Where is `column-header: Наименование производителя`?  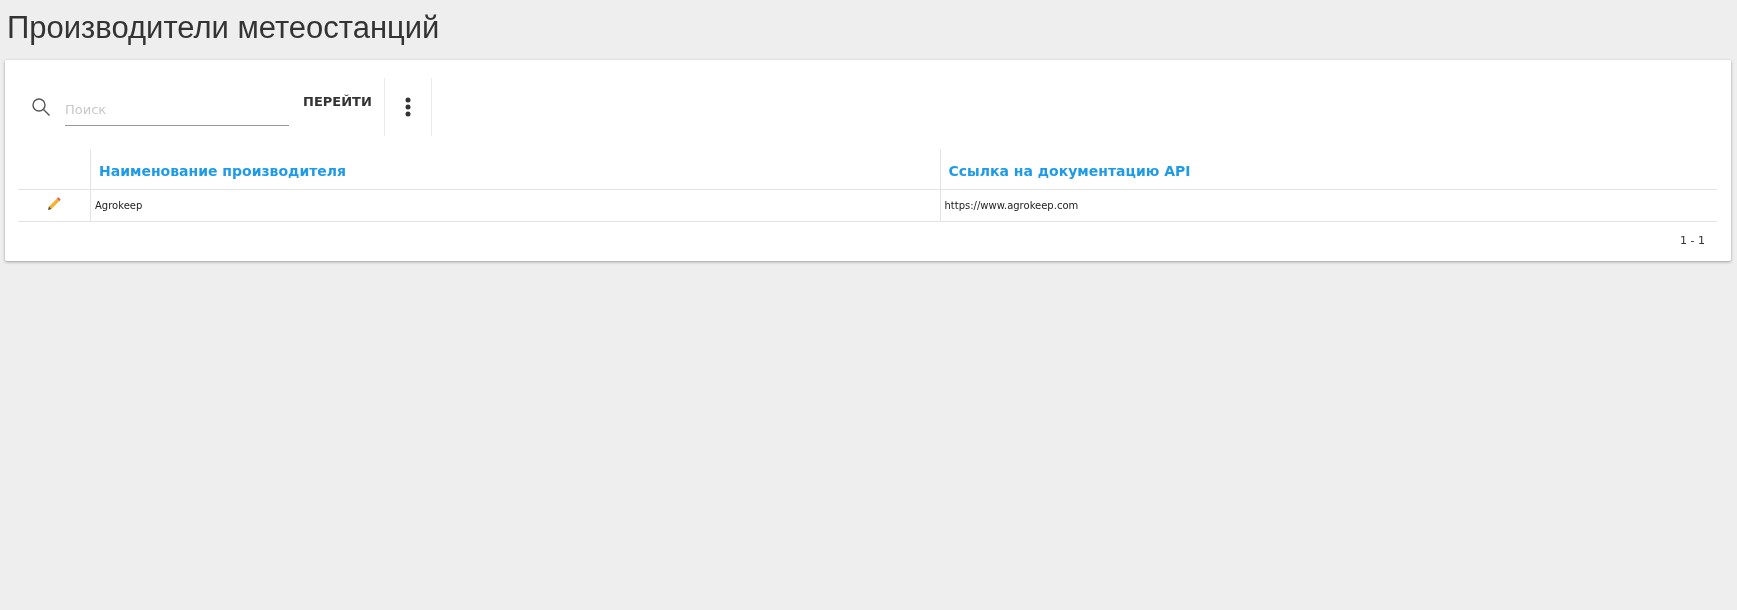
column-header: Наименование производителя is located at coordinates (515, 169).